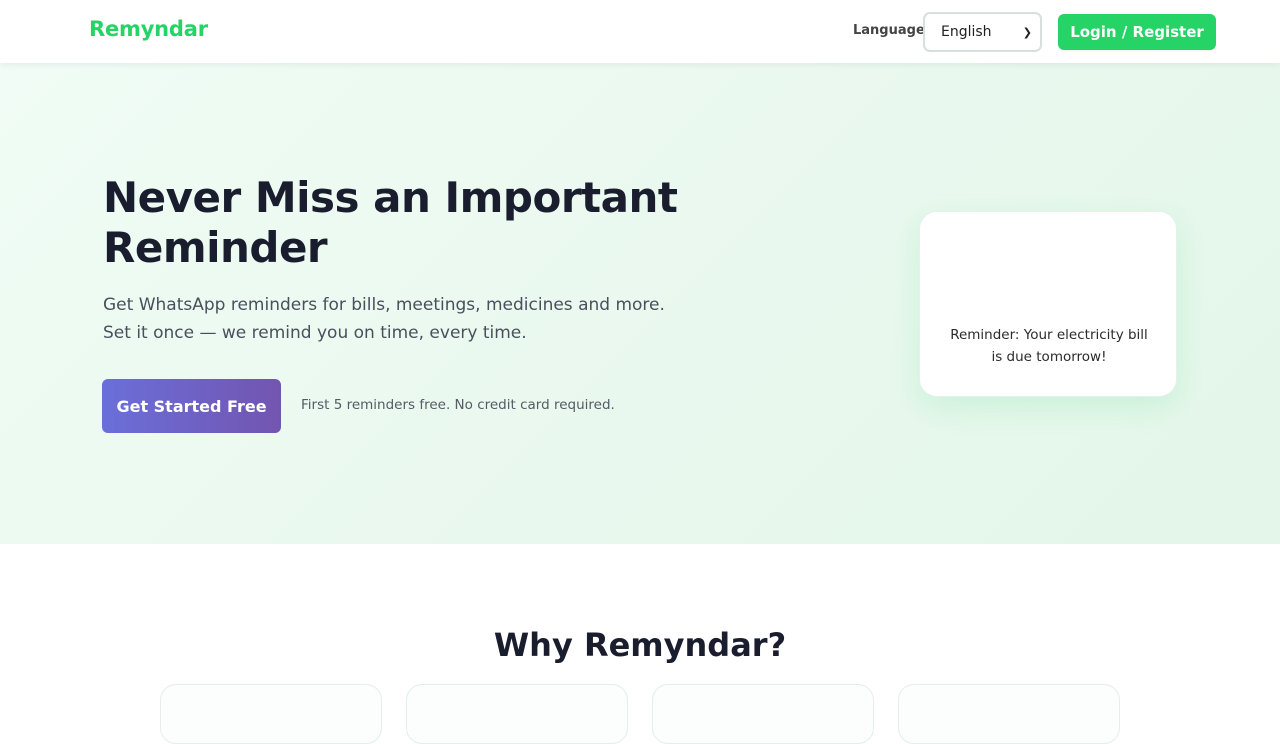  What do you see at coordinates (148, 29) in the screenshot?
I see `brand-logo: Remyndar` at bounding box center [148, 29].